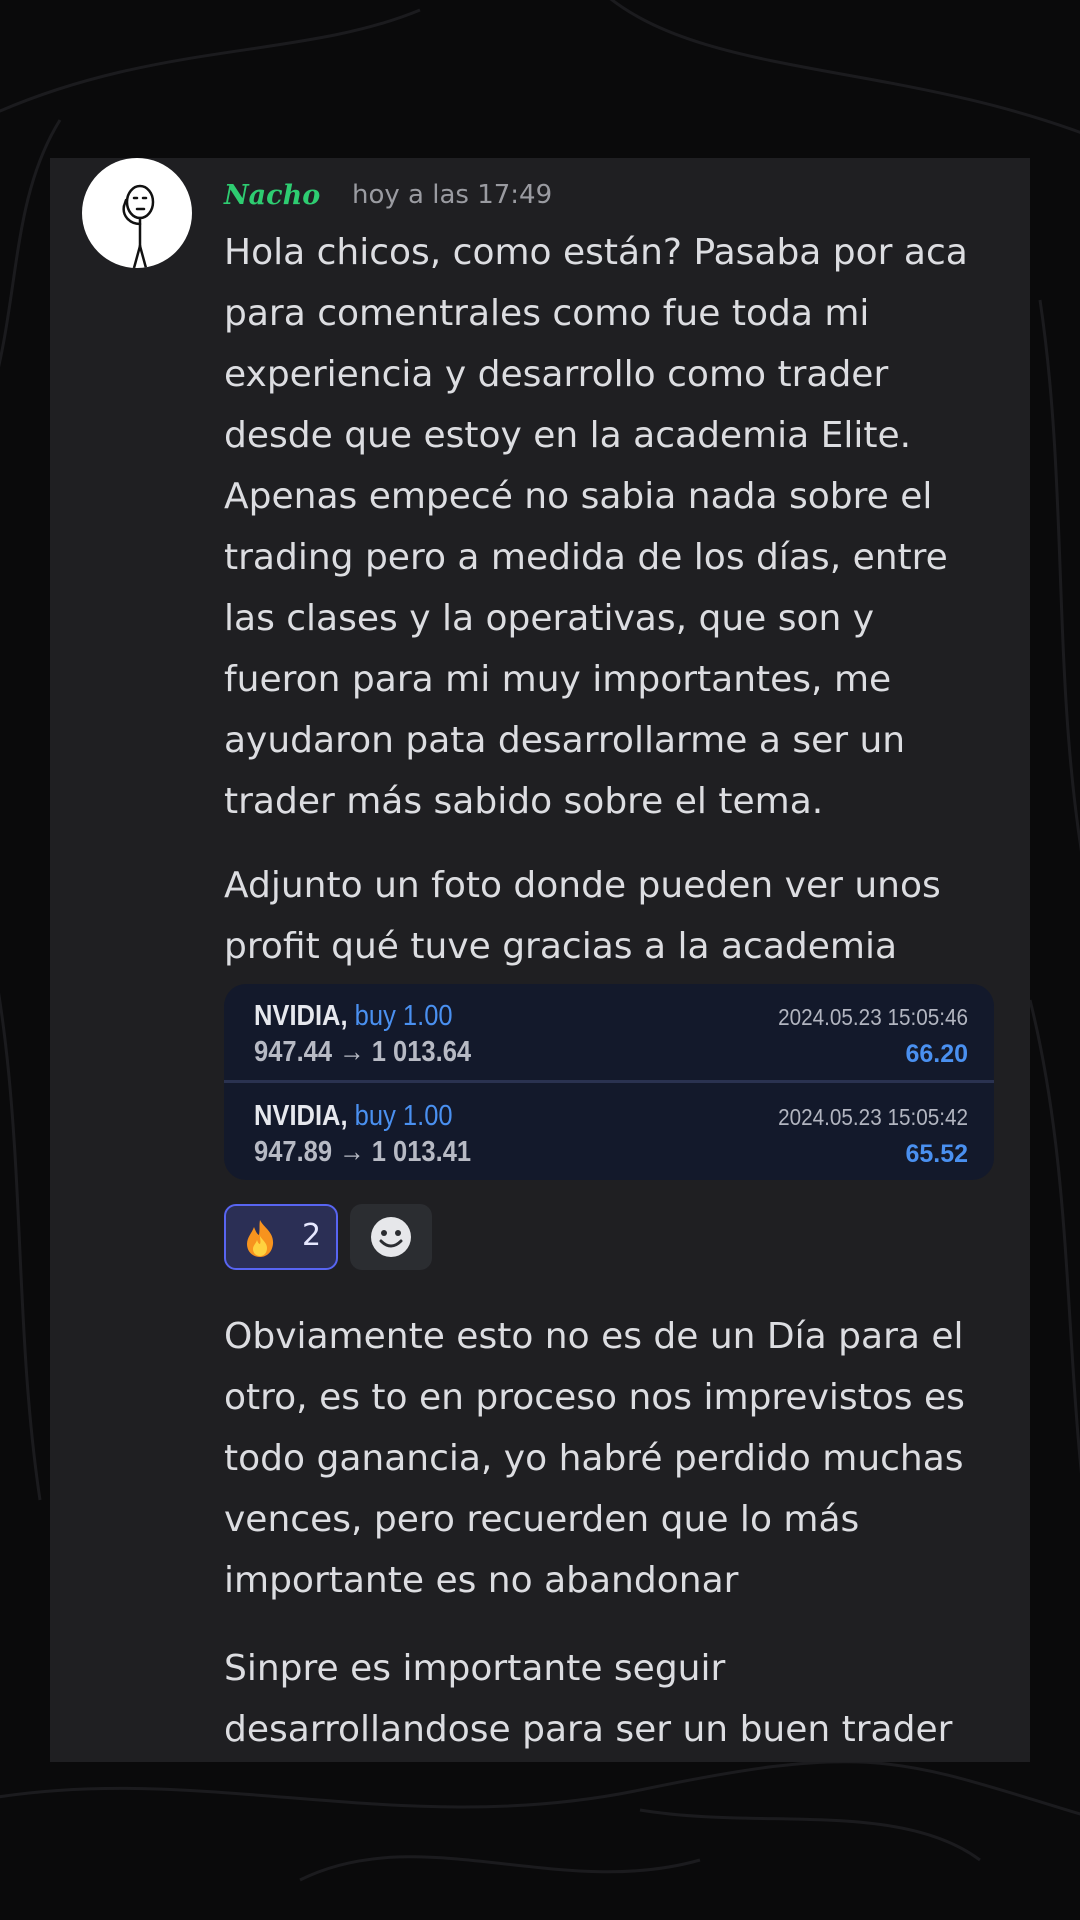  Describe the element at coordinates (481, 1580) in the screenshot. I see `message-line: importante es no abandonar` at that location.